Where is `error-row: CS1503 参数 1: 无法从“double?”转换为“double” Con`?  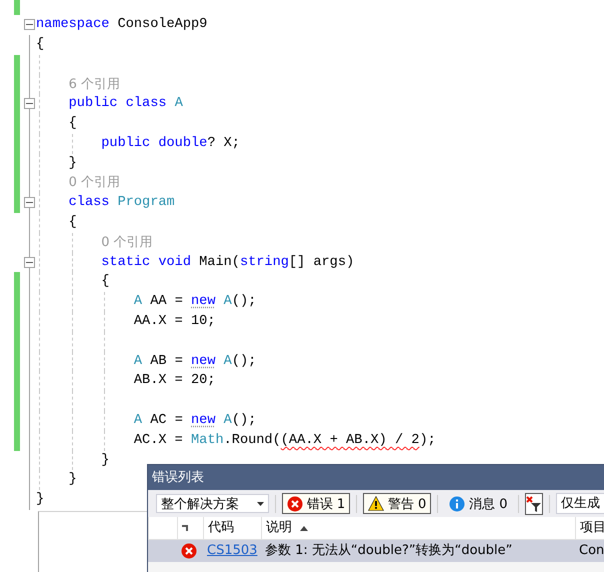 error-row: CS1503 参数 1: 无法从“double?”转换为“double” Con is located at coordinates (376, 551).